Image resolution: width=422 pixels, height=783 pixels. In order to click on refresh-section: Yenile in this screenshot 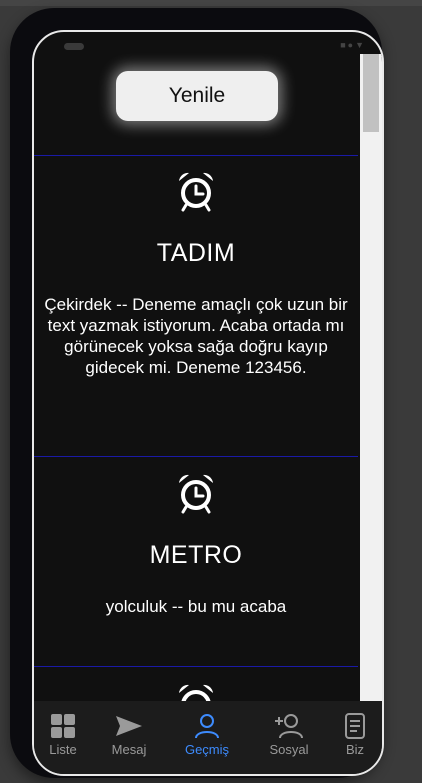, I will do `click(196, 94)`.